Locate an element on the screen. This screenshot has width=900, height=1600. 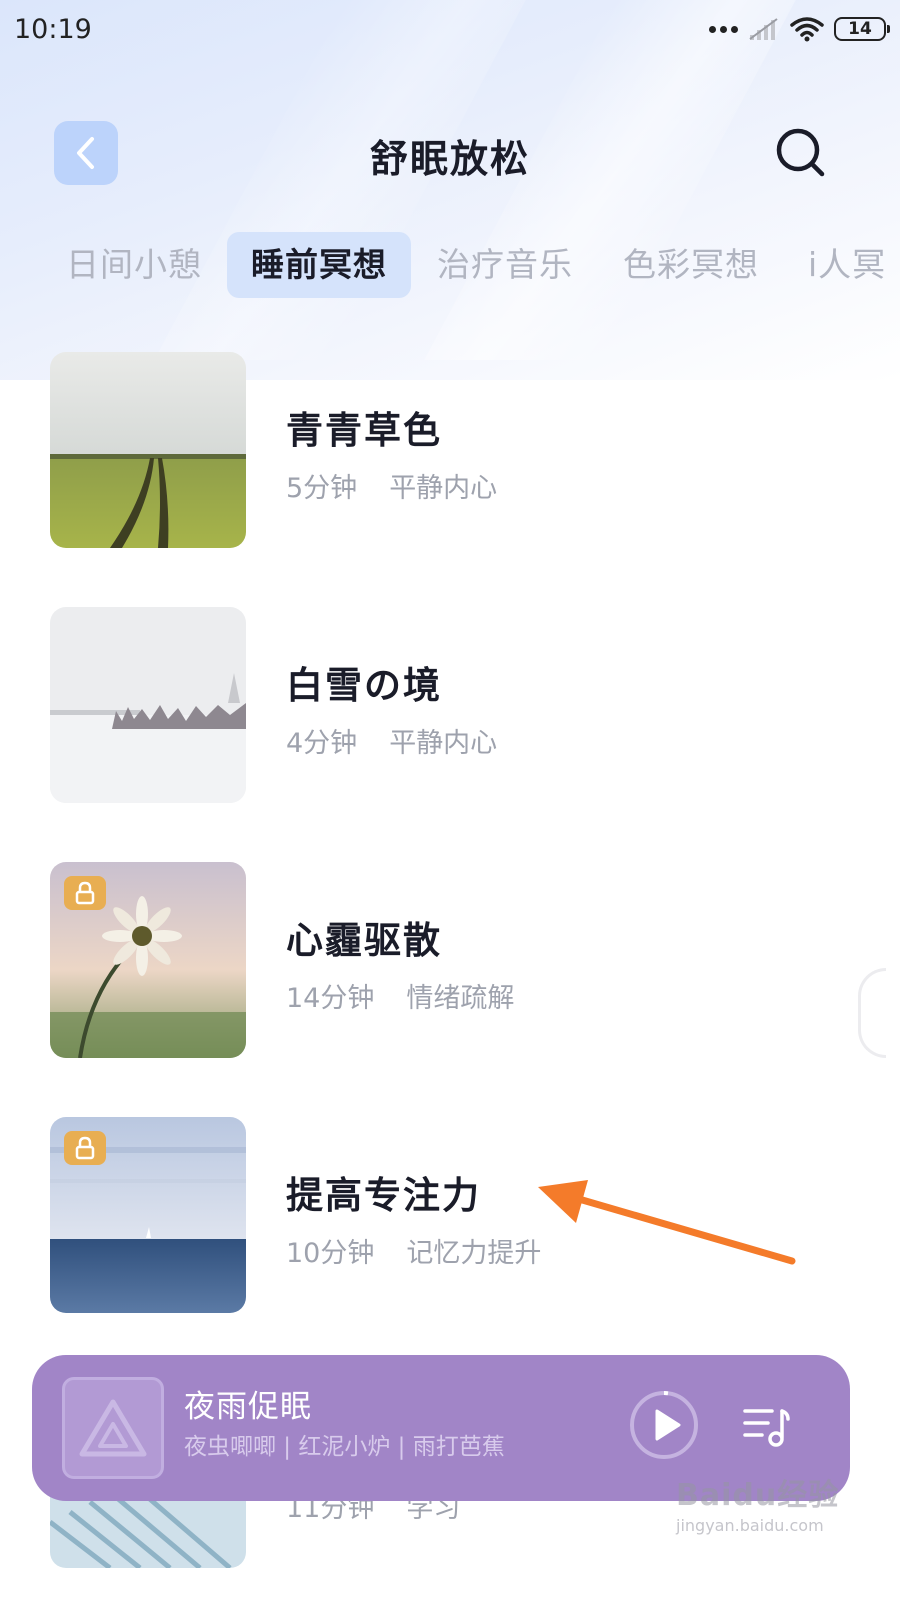
wheat-field-icon is located at coordinates (148, 450).